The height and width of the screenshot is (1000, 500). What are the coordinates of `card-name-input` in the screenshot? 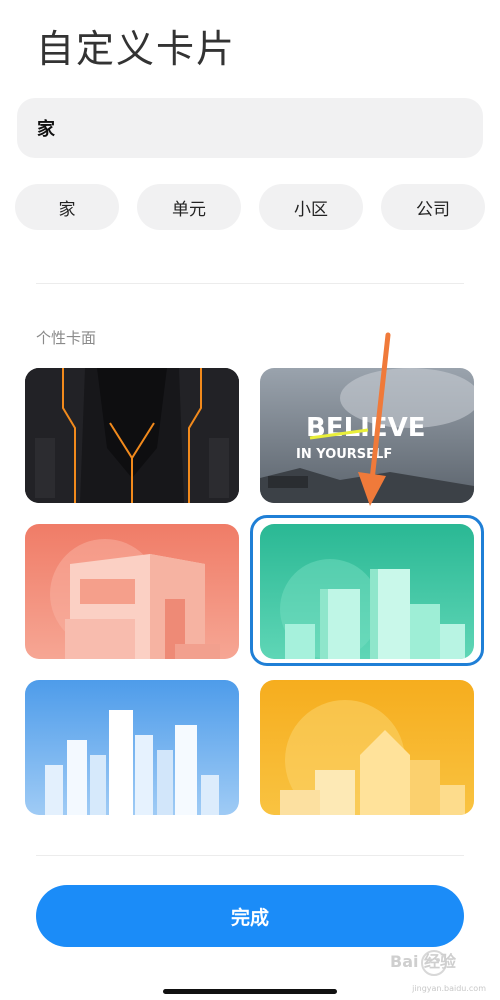 It's located at (250, 128).